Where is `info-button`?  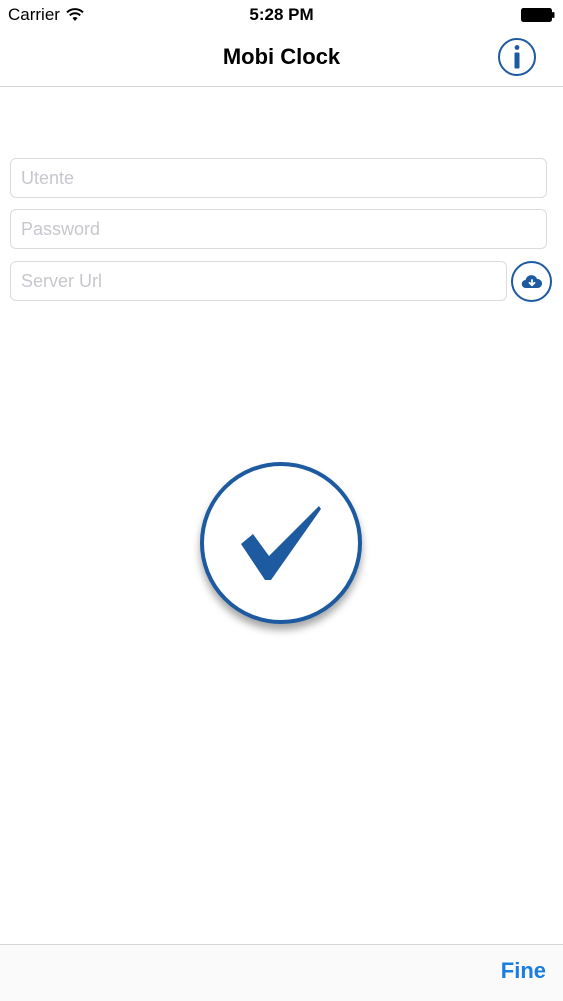
info-button is located at coordinates (517, 57).